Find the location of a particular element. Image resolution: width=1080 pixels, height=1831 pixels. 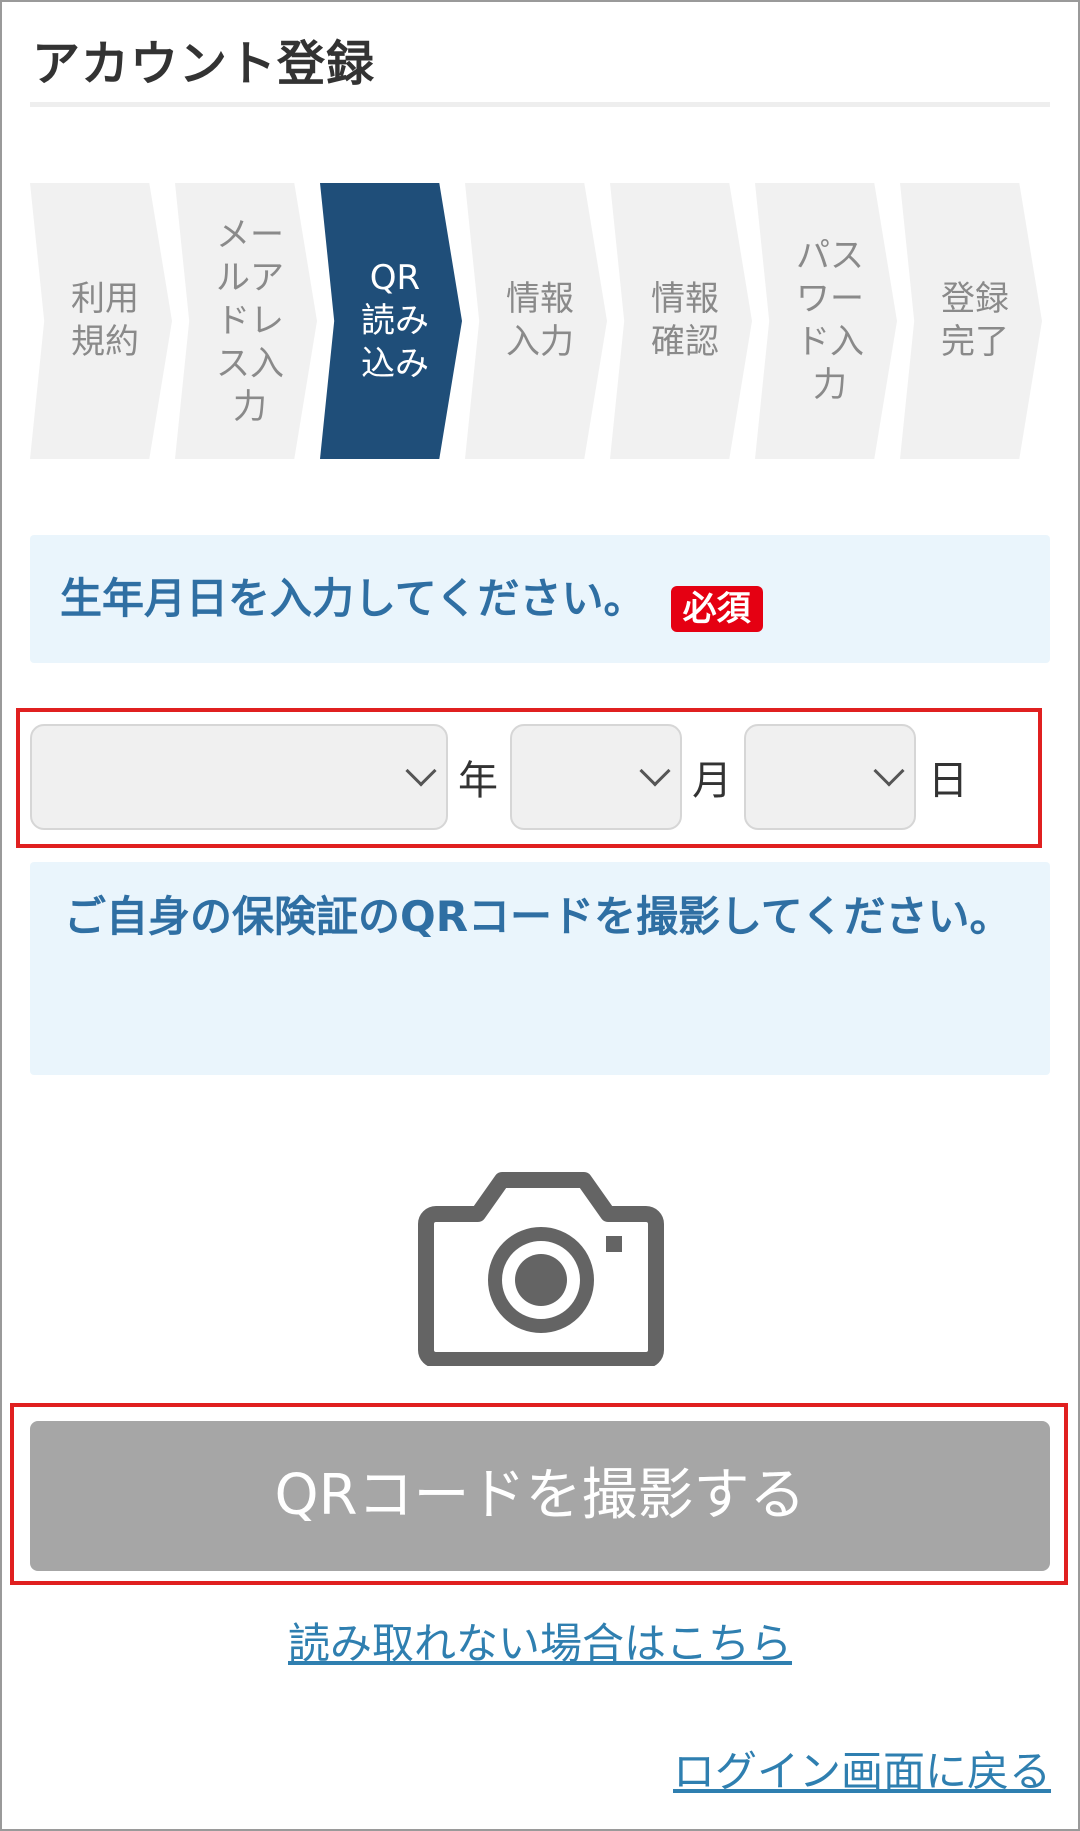

birthdate-notice: 生年月日を入力してください。 必須 is located at coordinates (540, 599).